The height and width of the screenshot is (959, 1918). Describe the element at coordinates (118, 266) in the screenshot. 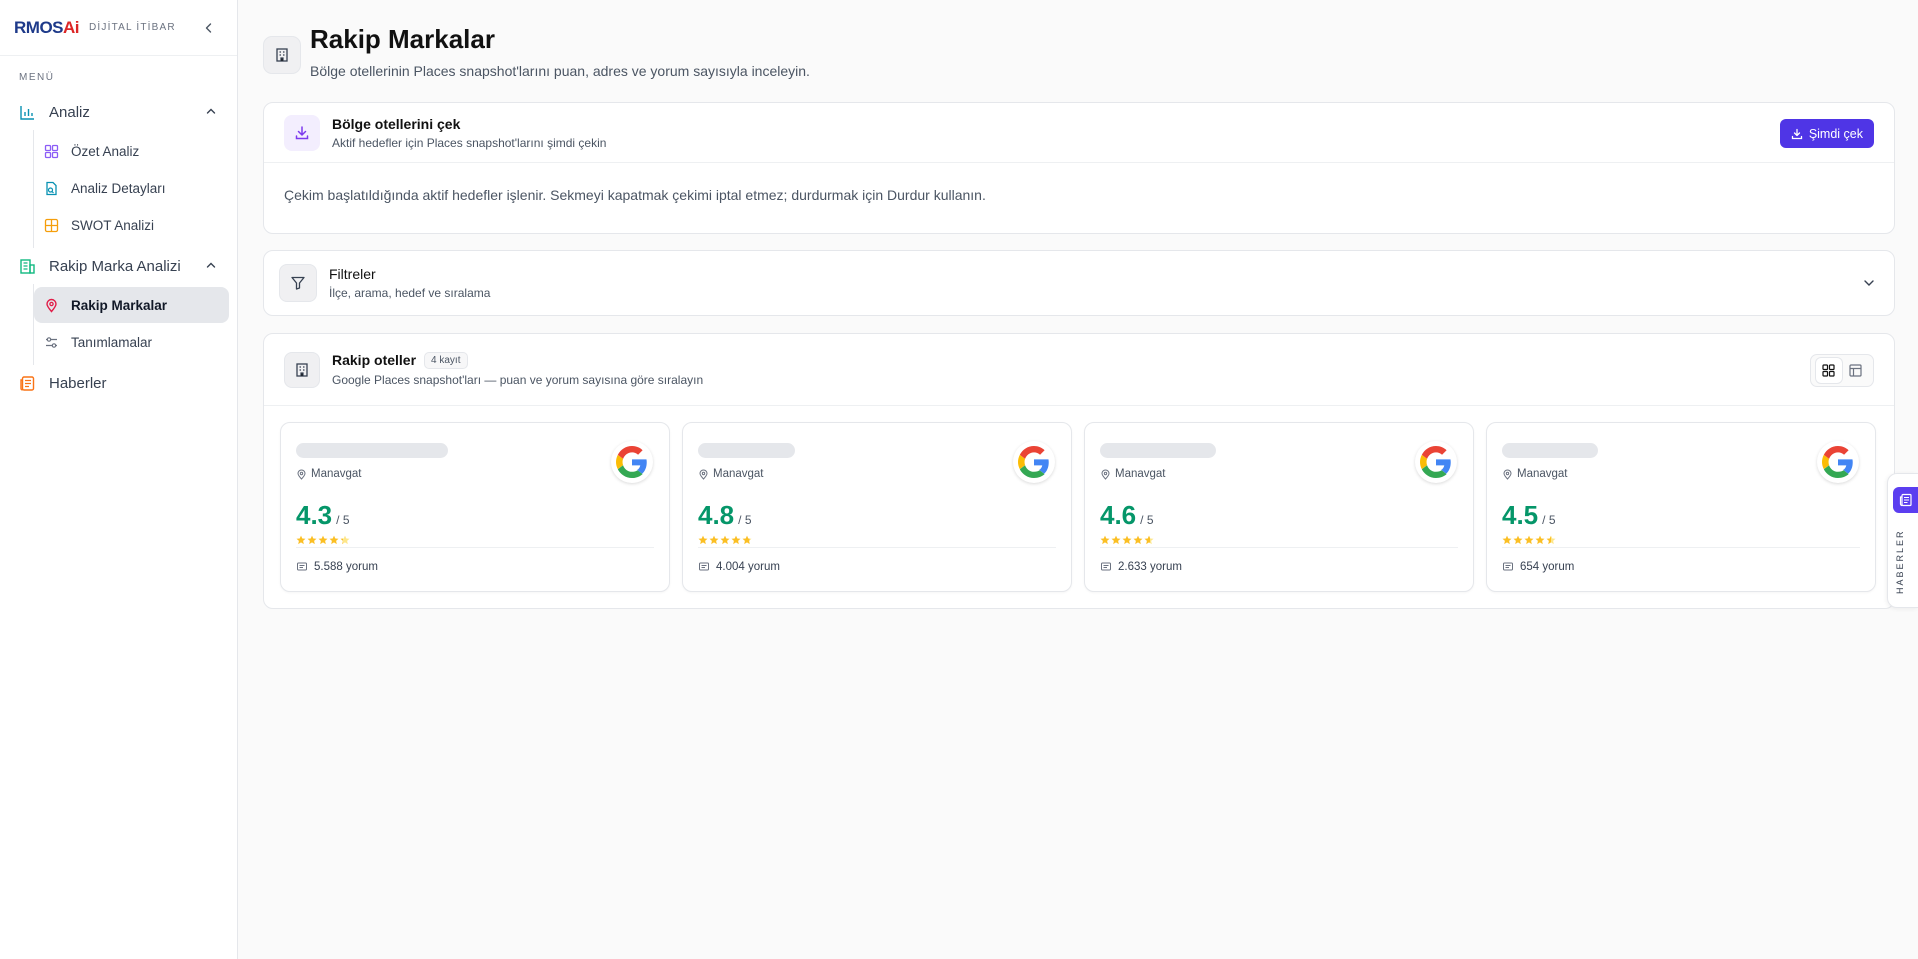

I see `sidebar-group-rakip-marka-analizi: Rakip Marka Analizi` at that location.